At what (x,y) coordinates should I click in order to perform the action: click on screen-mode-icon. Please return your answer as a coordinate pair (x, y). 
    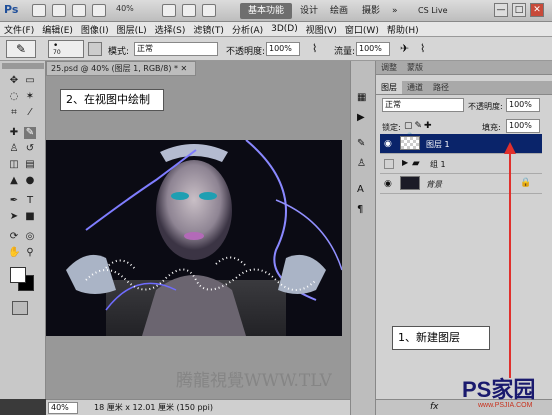
    Looking at the image, I should click on (189, 10).